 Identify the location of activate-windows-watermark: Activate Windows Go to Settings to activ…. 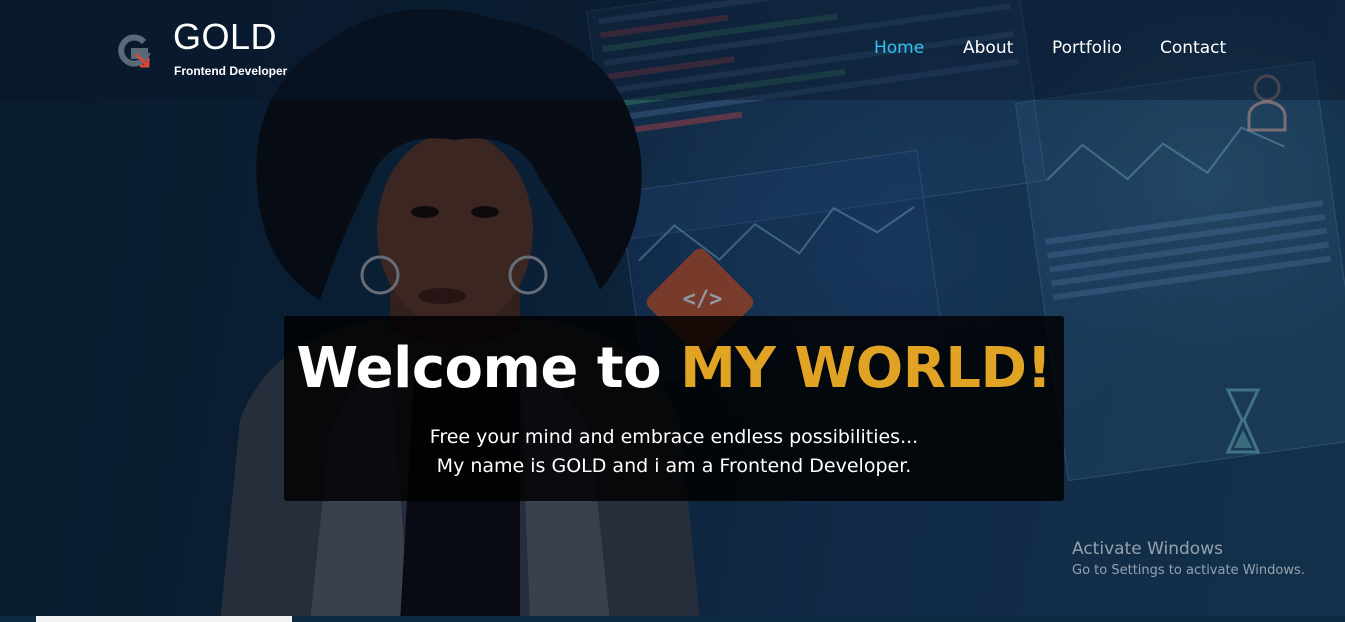
(1188, 558).